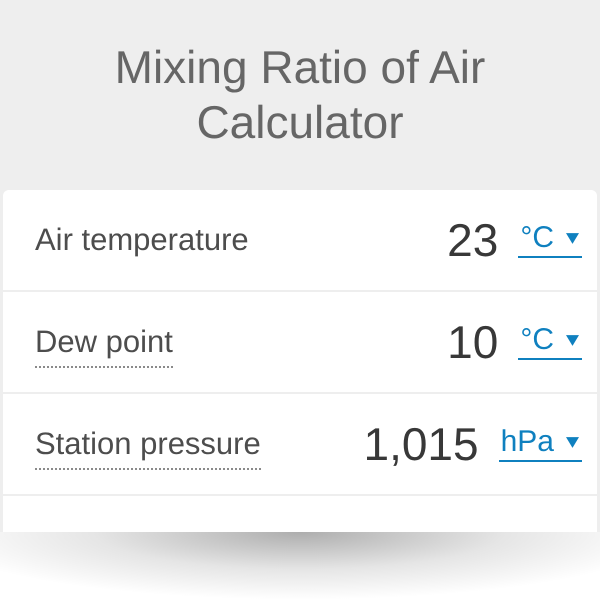 Image resolution: width=600 pixels, height=600 pixels. I want to click on calculator-title: Mixing Ratio of Air Calculator, so click(300, 95).